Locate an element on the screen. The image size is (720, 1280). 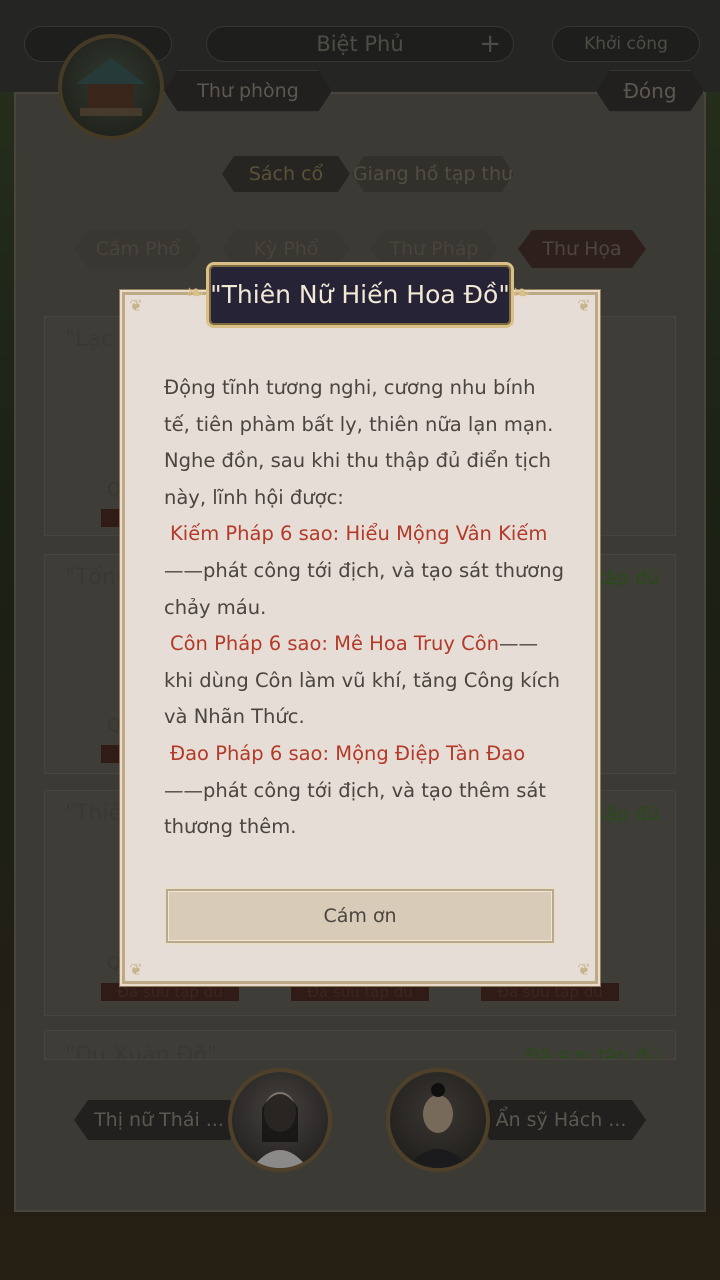
skill-name: Đao Pháp 6 sao: Mộng Điệp Tàn Đao is located at coordinates (348, 753).